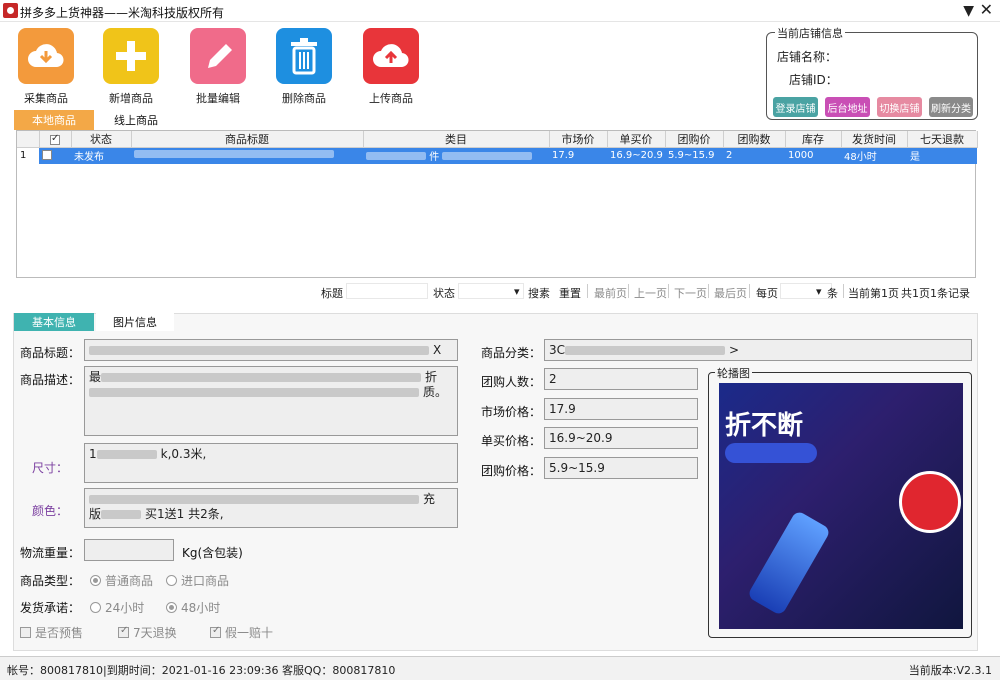 The height and width of the screenshot is (680, 1000). What do you see at coordinates (55, 155) in the screenshot?
I see `row-checkbox-cell` at bounding box center [55, 155].